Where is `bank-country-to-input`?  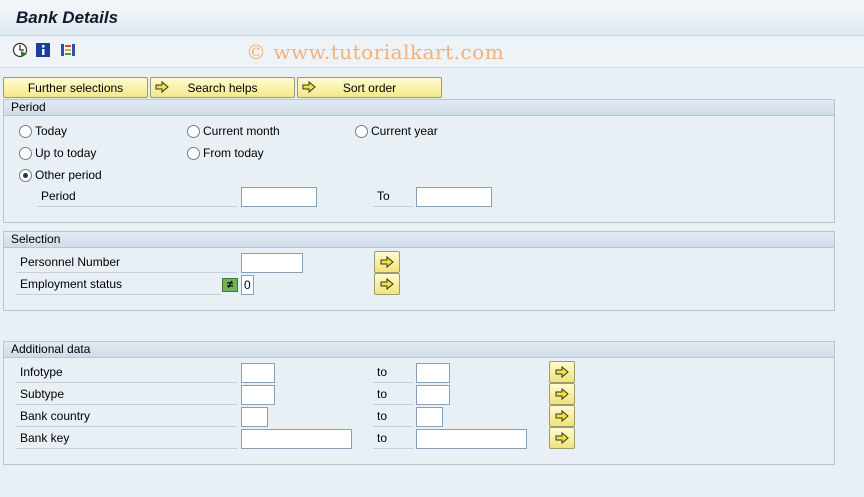 bank-country-to-input is located at coordinates (429, 417).